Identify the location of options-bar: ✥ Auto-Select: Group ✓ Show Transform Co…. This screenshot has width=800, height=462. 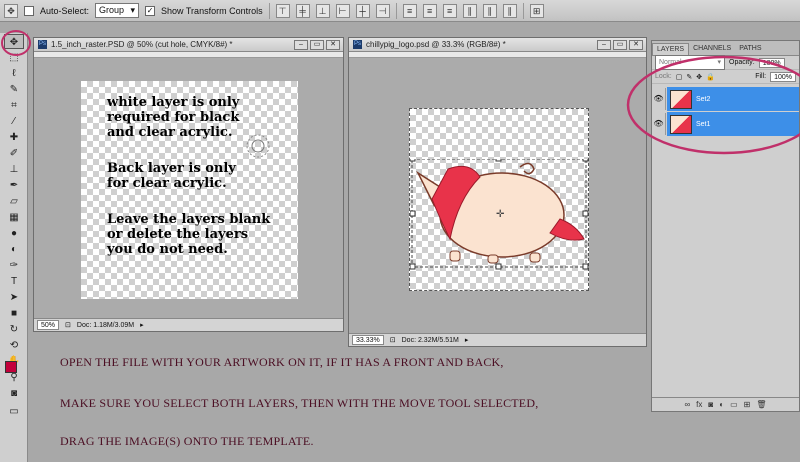
(400, 11).